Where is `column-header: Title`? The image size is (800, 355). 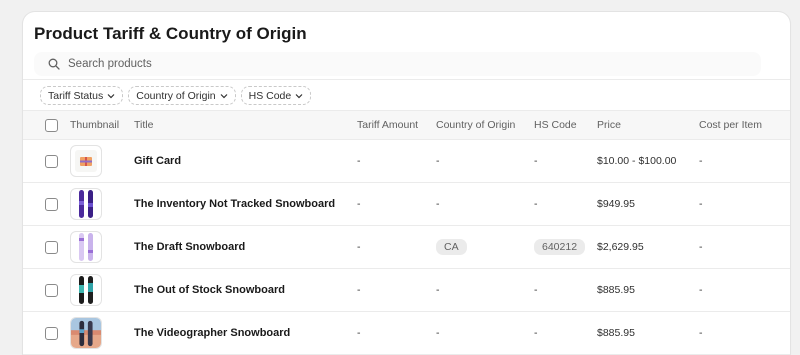
column-header: Title is located at coordinates (245, 125).